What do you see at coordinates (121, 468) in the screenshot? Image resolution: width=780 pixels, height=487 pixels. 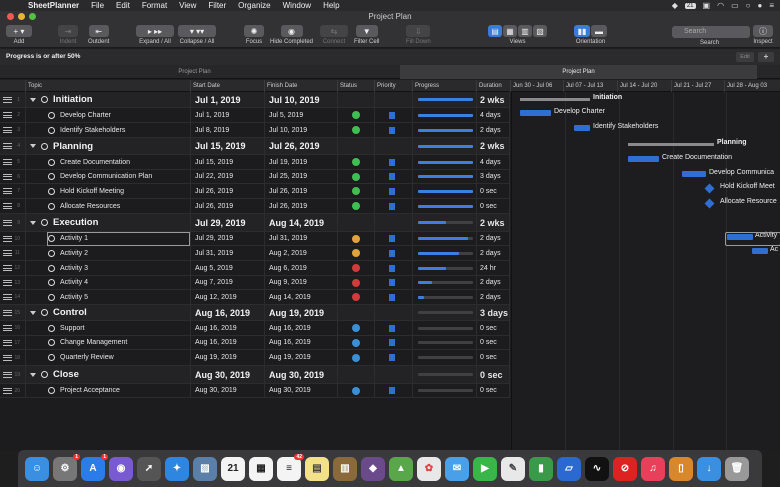 I see `siri-icon: ◉` at bounding box center [121, 468].